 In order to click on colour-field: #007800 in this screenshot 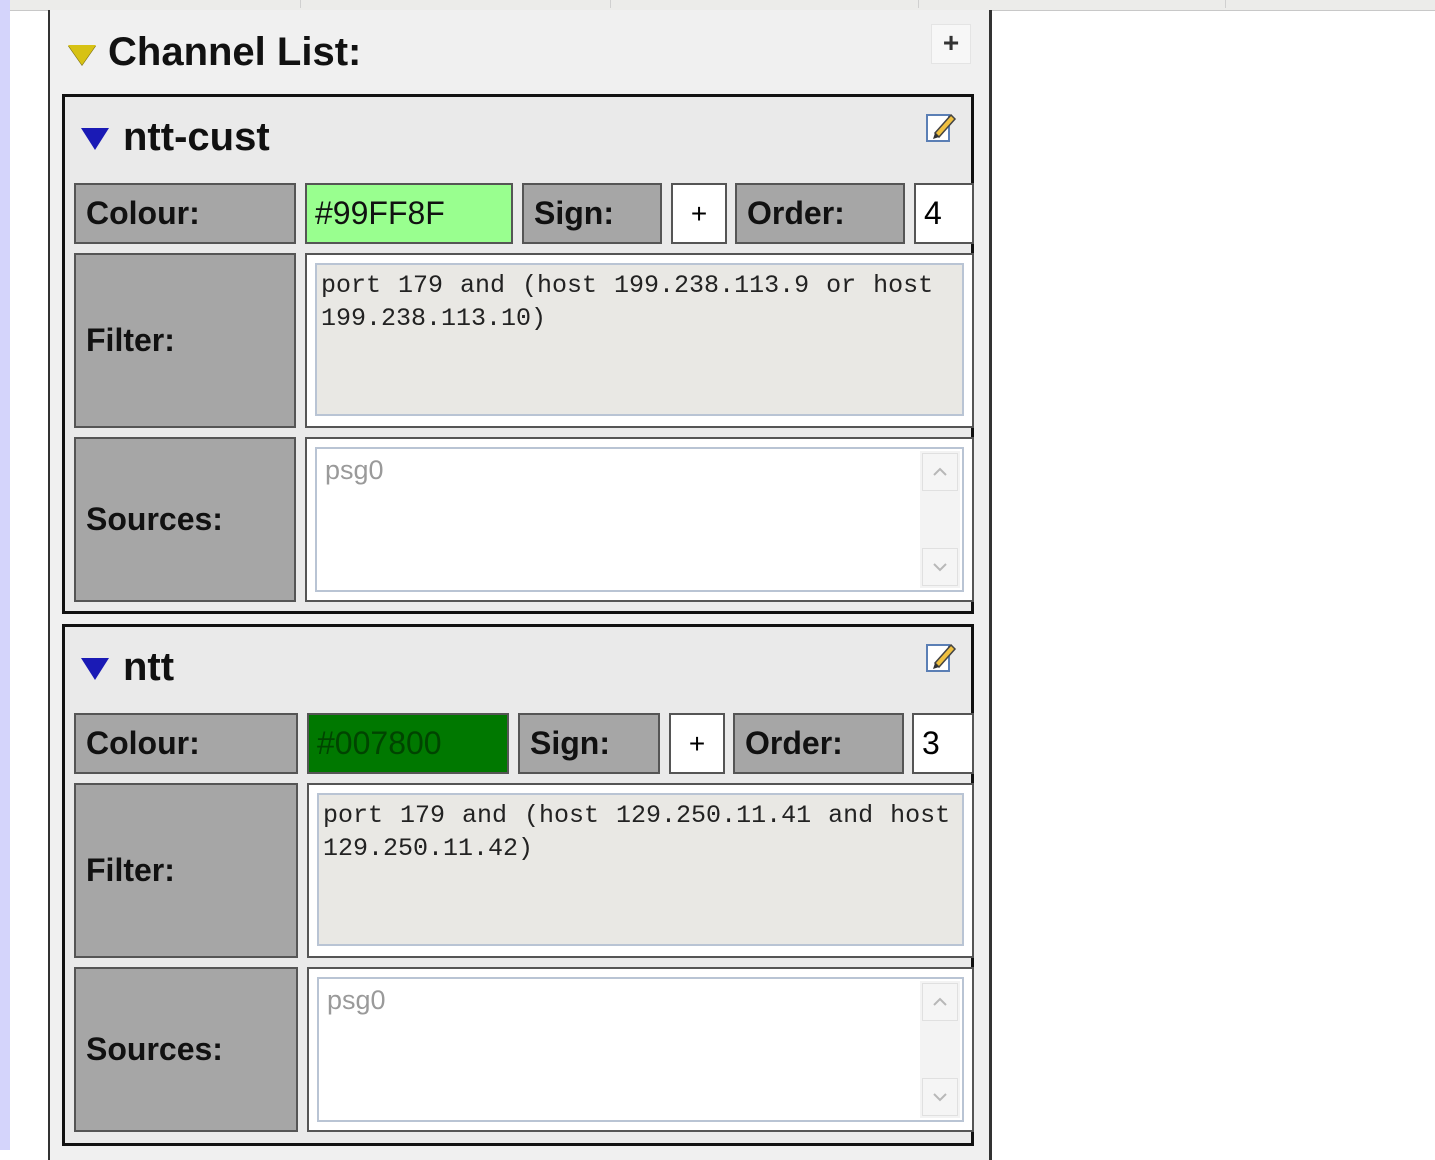, I will do `click(408, 743)`.